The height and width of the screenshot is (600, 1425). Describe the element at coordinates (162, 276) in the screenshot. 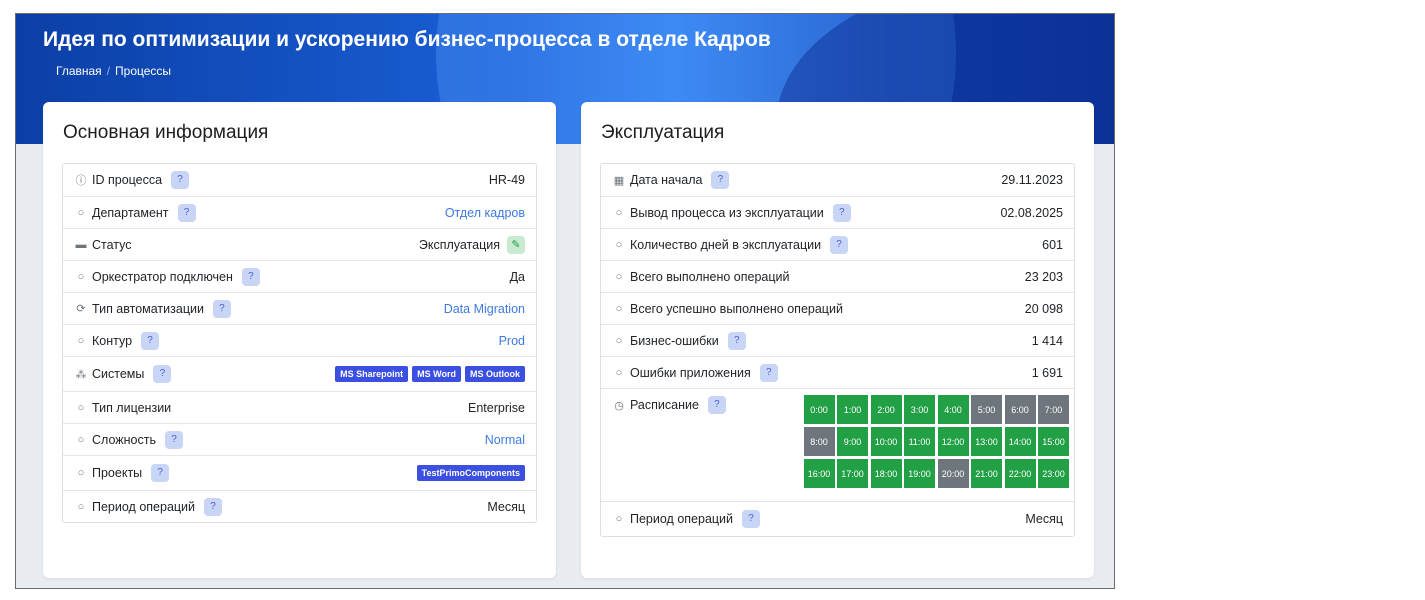

I see `field-label-text: Оркестратор подключен` at that location.